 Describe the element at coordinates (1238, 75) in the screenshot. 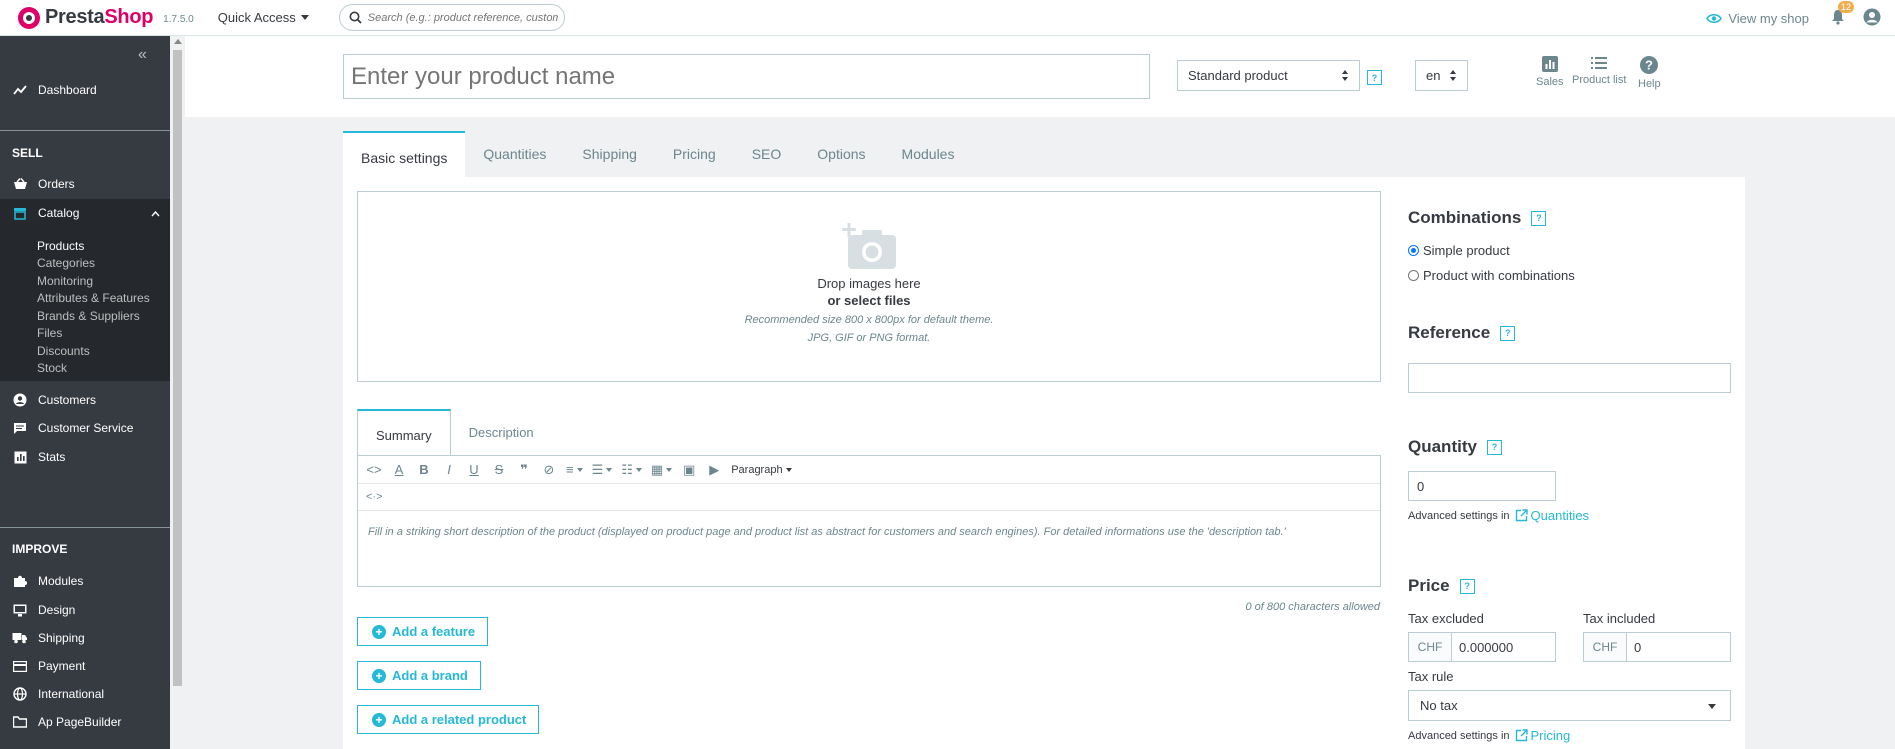

I see `product-type-value: Standard product` at that location.